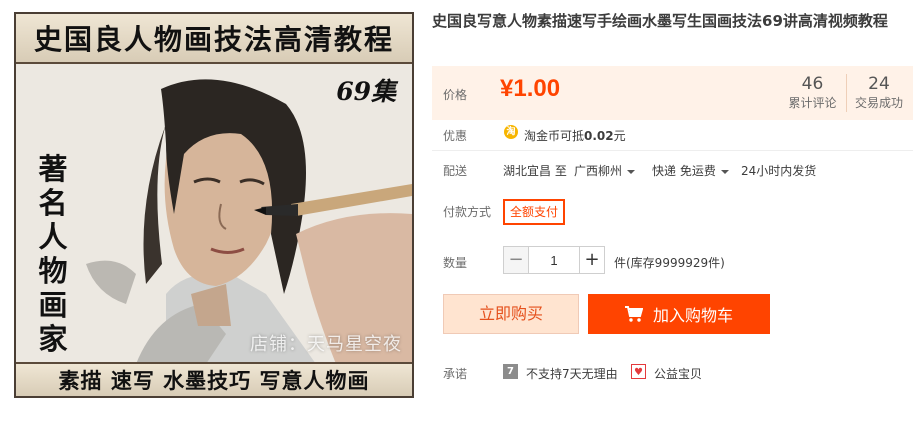  What do you see at coordinates (516, 260) in the screenshot?
I see `quantity-decrease-button: −` at bounding box center [516, 260].